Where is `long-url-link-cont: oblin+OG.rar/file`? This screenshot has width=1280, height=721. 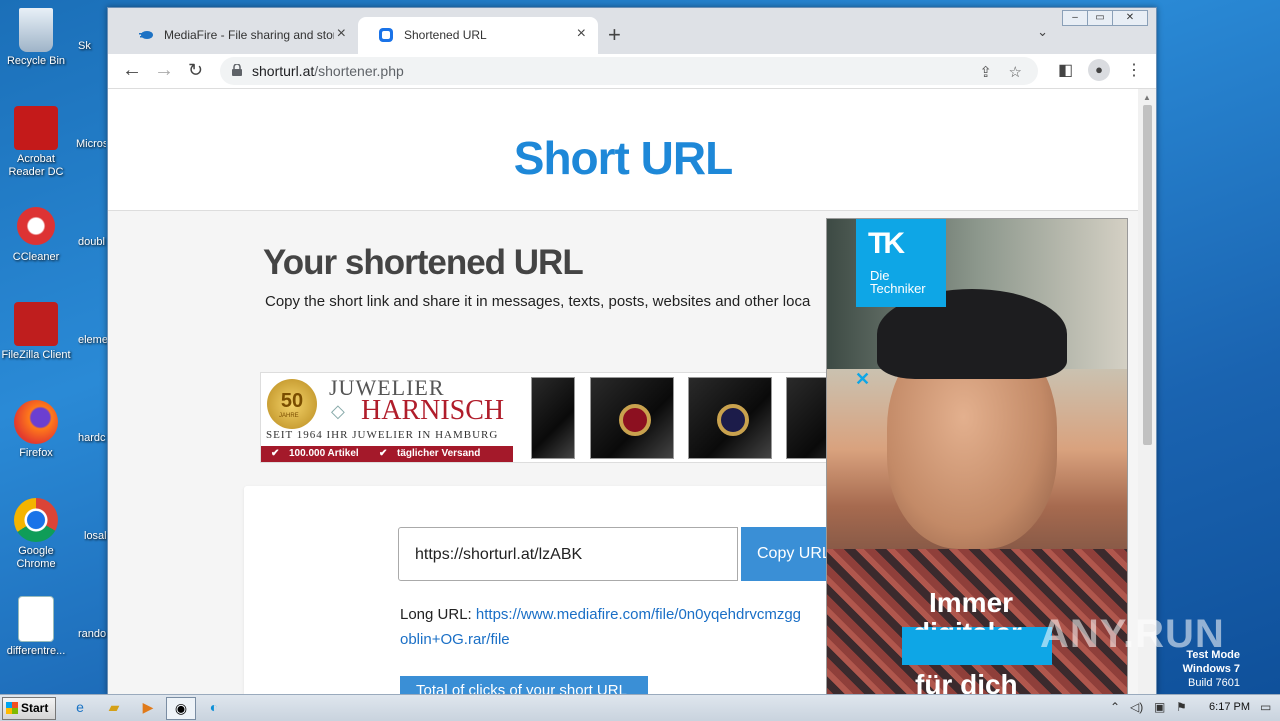 long-url-link-cont: oblin+OG.rar/file is located at coordinates (455, 639).